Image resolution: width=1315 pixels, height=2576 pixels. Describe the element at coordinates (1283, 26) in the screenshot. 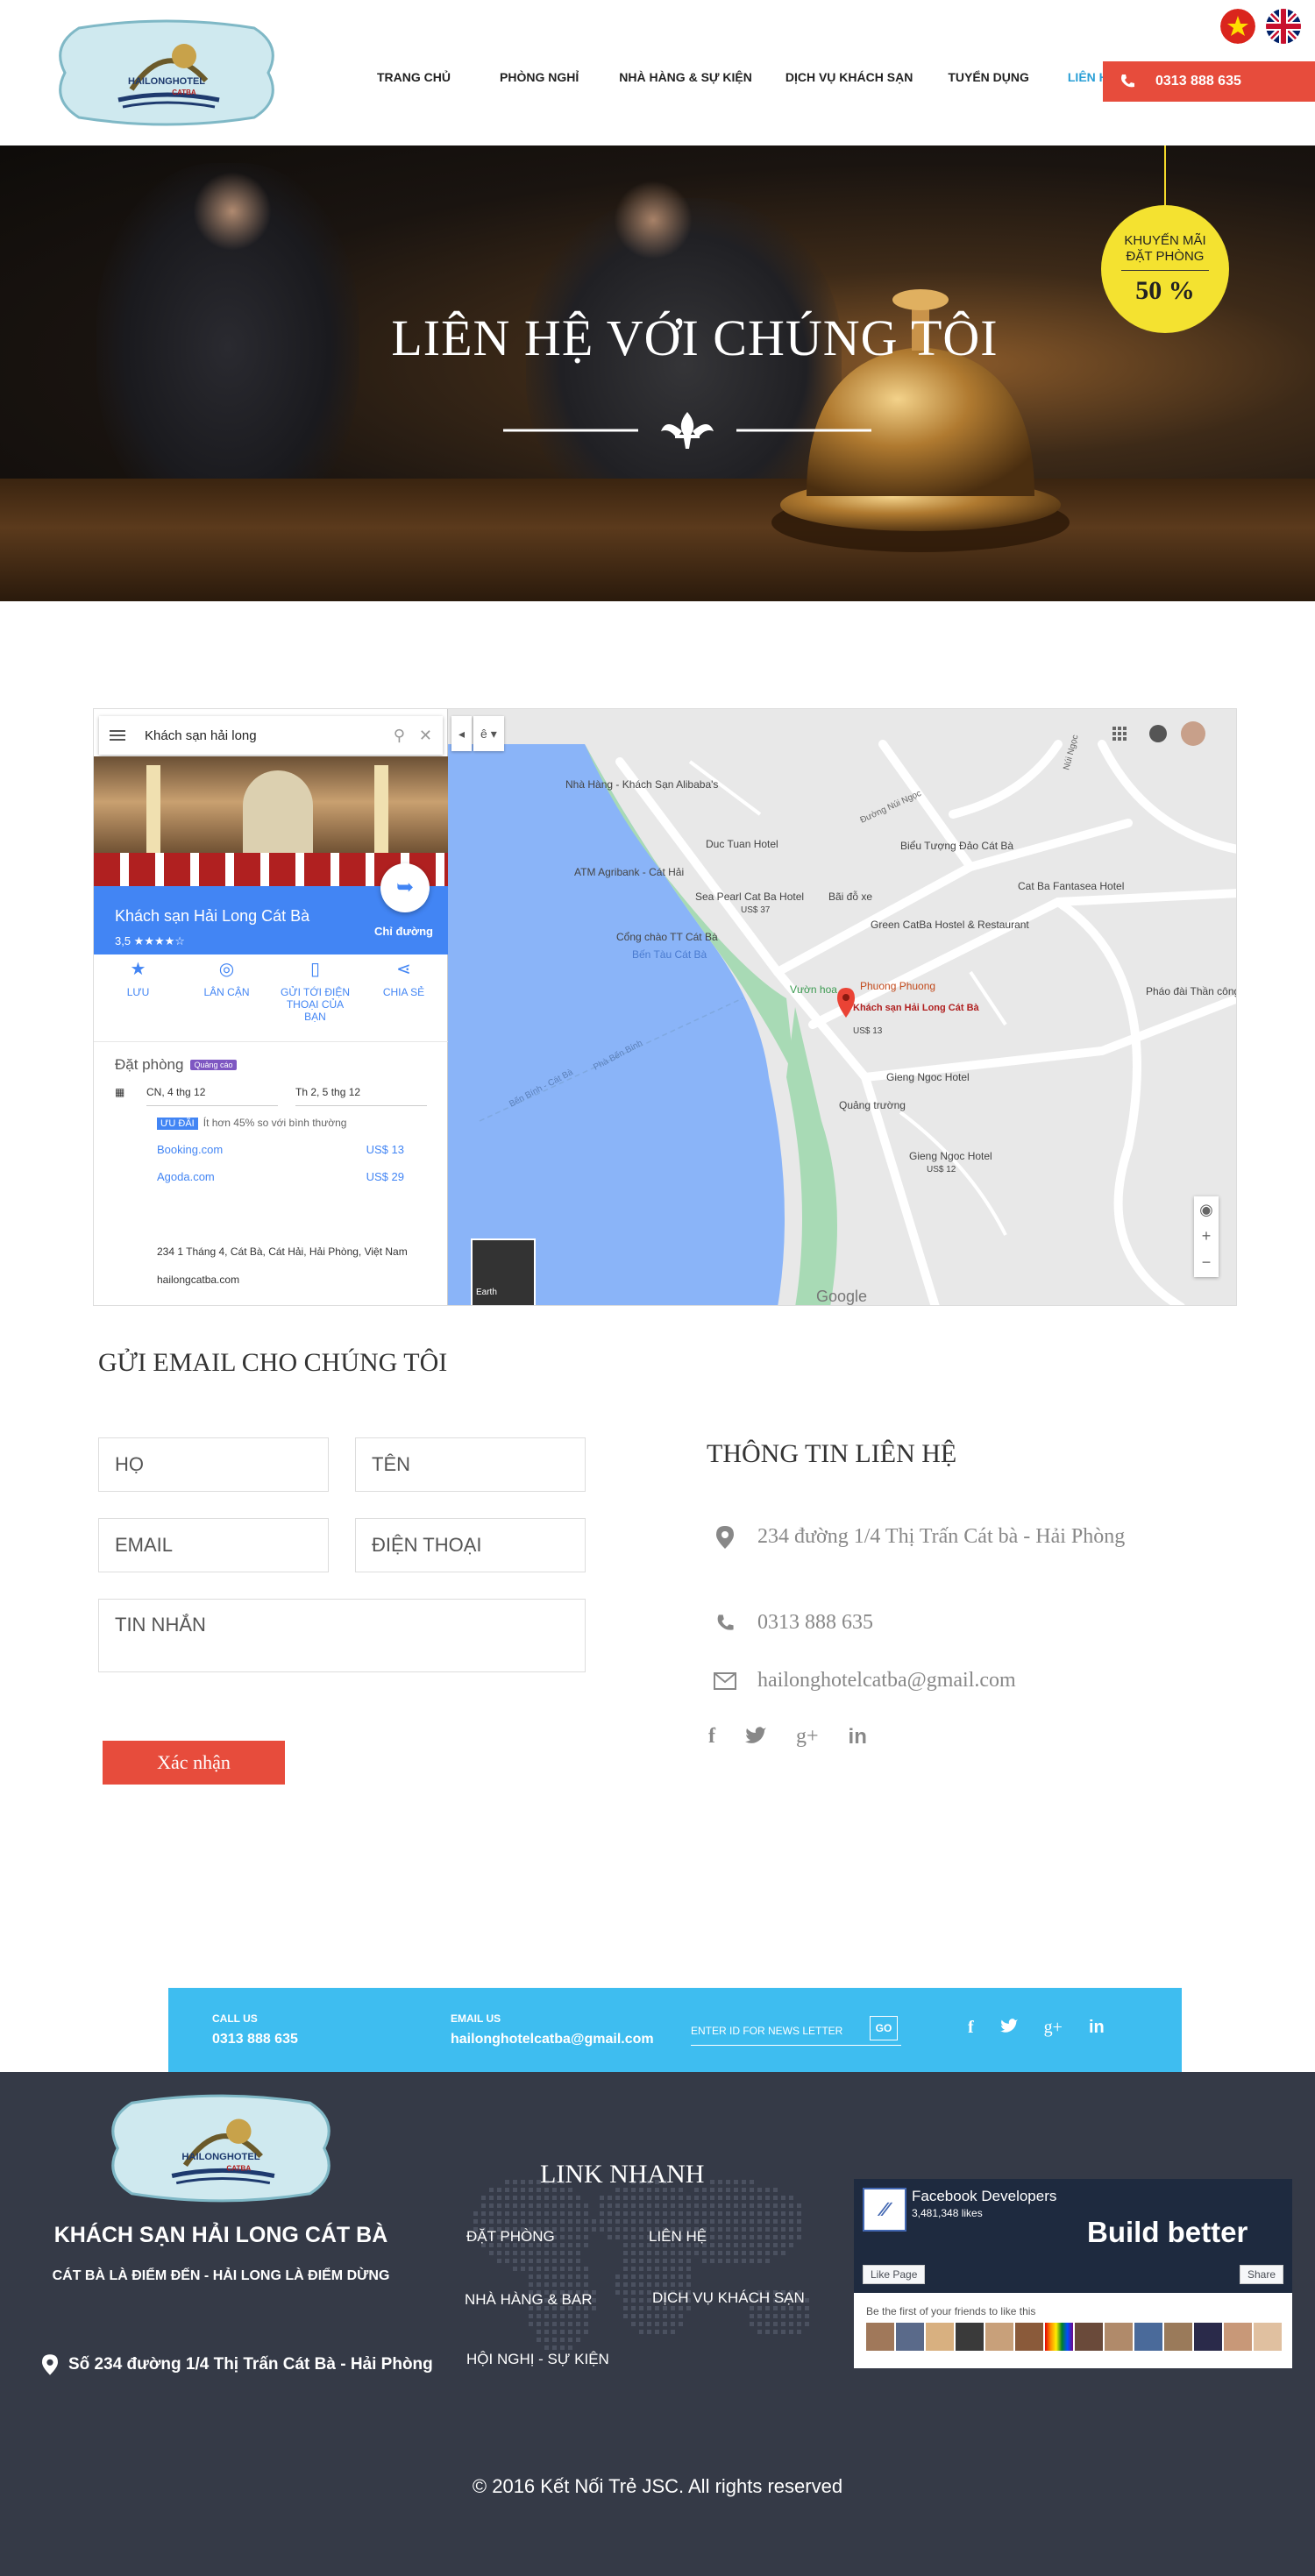

I see `uk-flag-icon` at that location.